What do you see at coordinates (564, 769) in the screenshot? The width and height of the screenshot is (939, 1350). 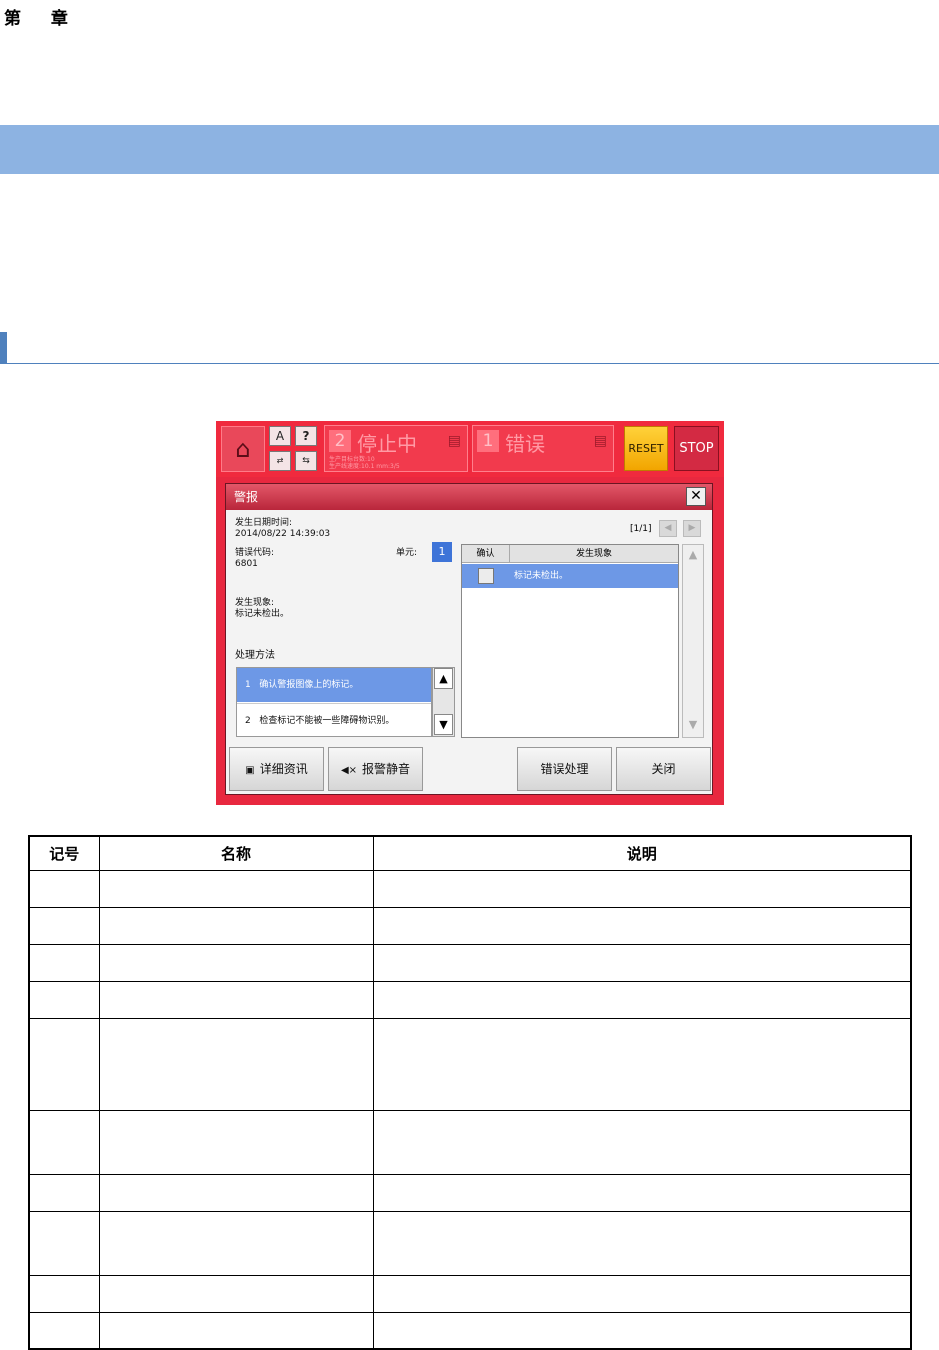 I see `error-handle-button: 错误处理` at bounding box center [564, 769].